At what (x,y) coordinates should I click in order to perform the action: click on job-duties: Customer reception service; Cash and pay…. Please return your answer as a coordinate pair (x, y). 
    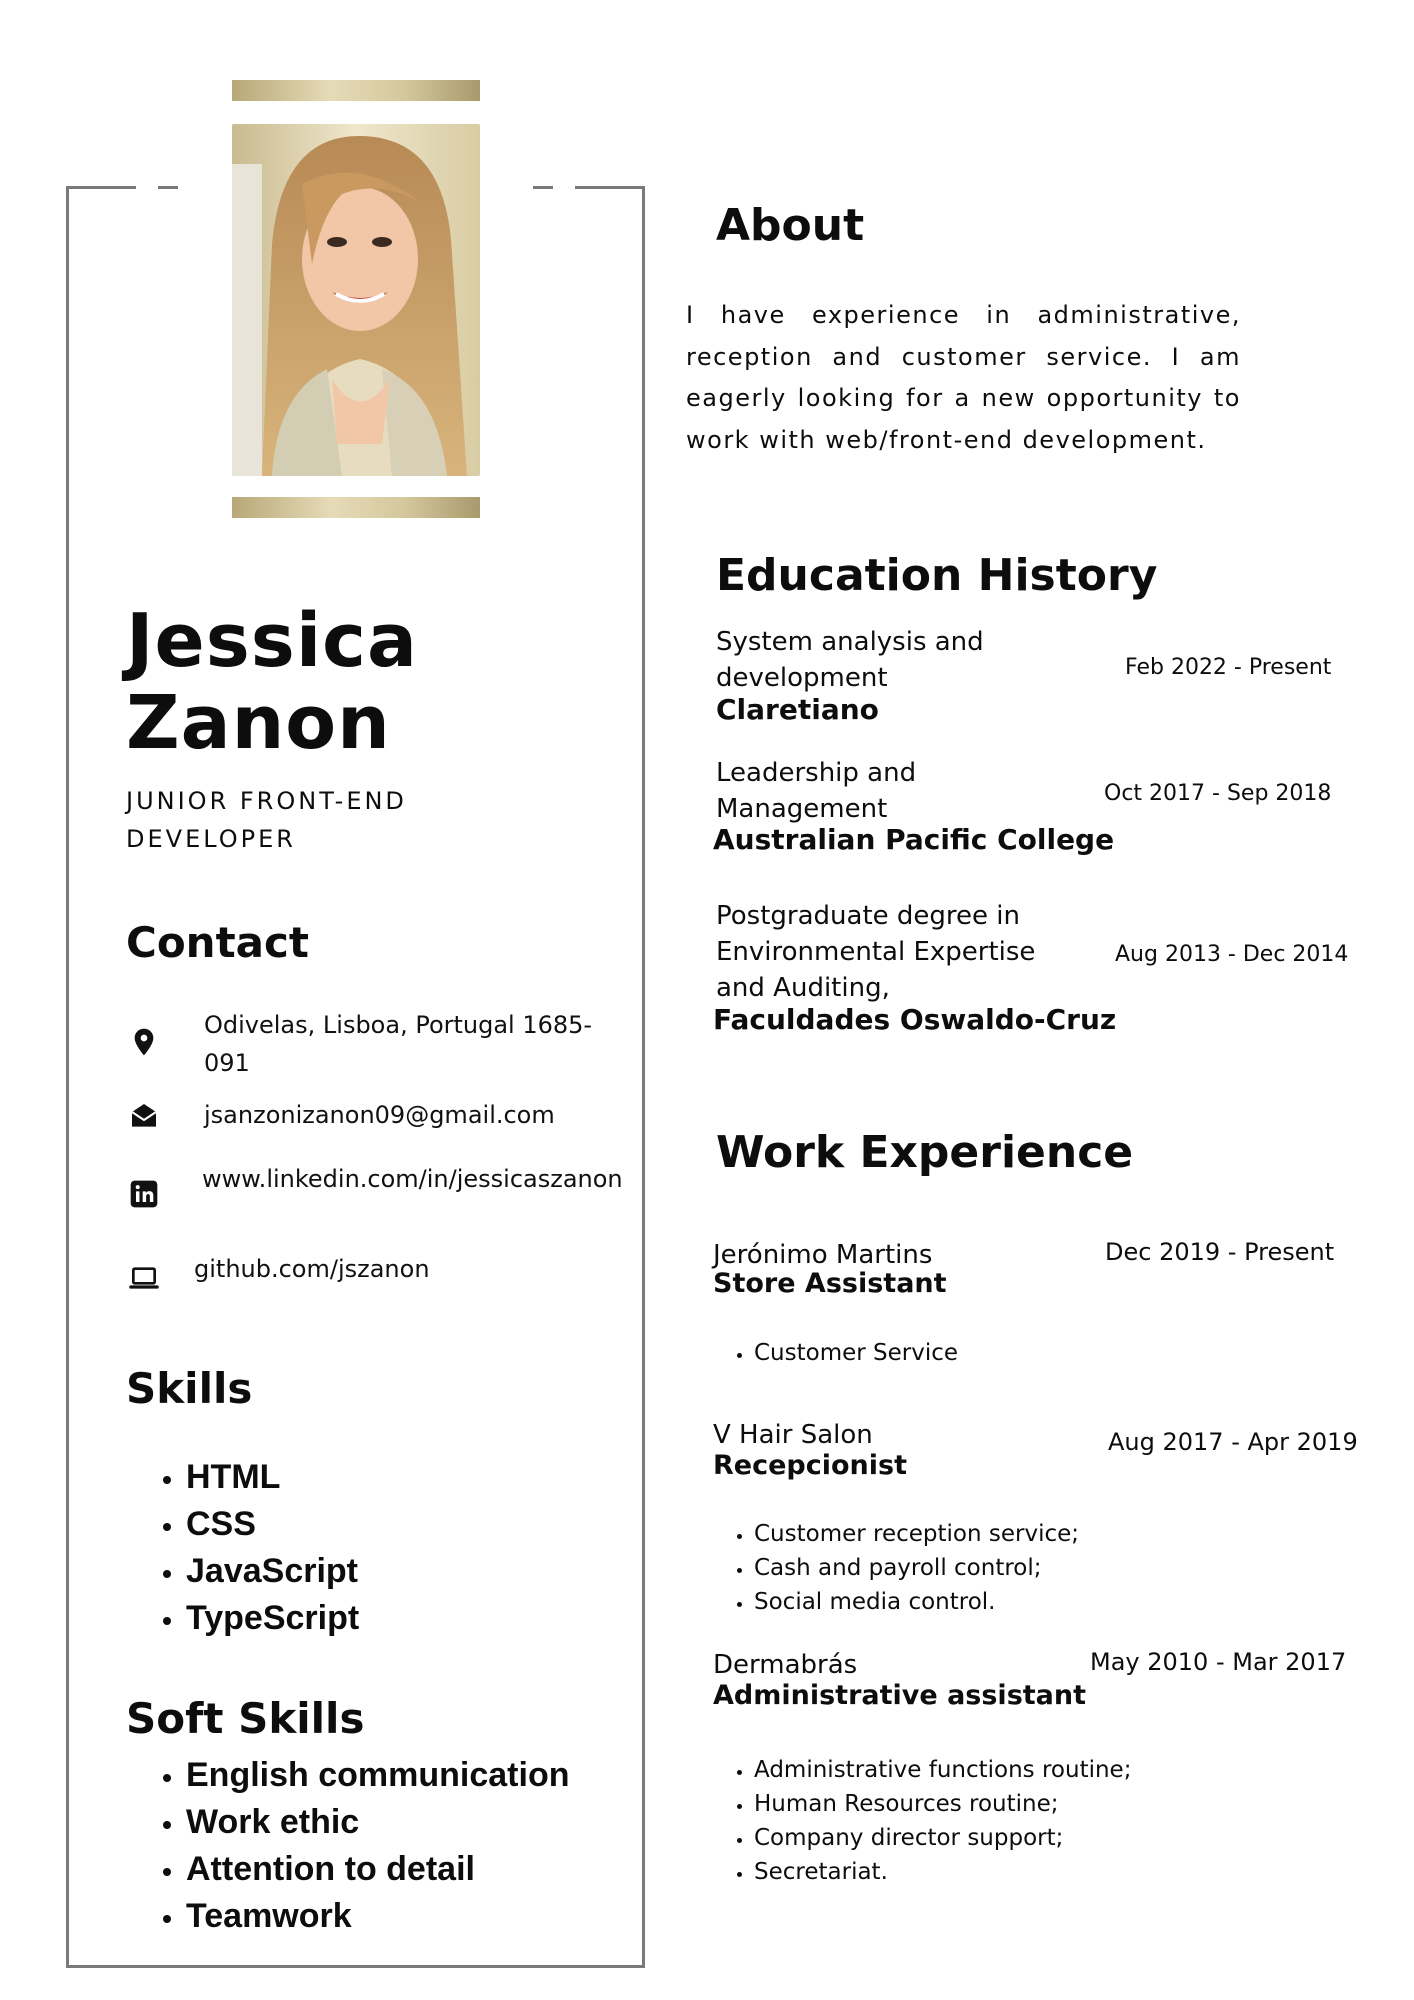
    Looking at the image, I should click on (897, 1568).